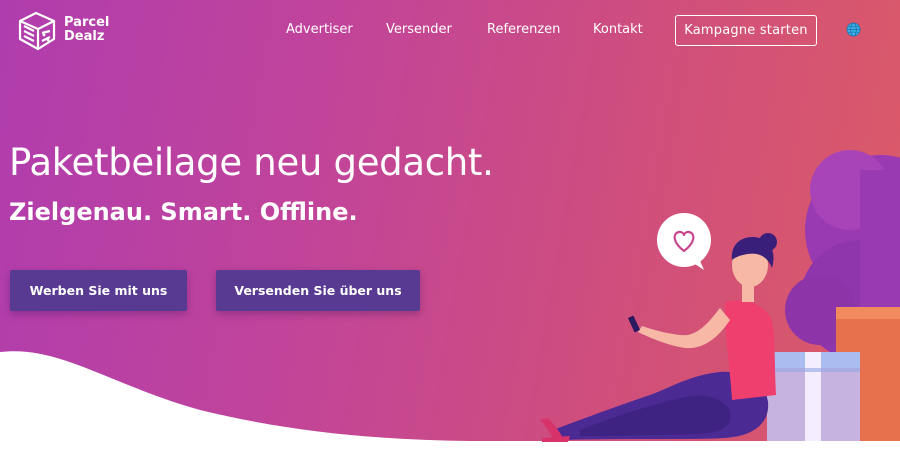 This screenshot has height=451, width=900. What do you see at coordinates (746, 30) in the screenshot?
I see `start-campaign-button: Kampagne starten` at bounding box center [746, 30].